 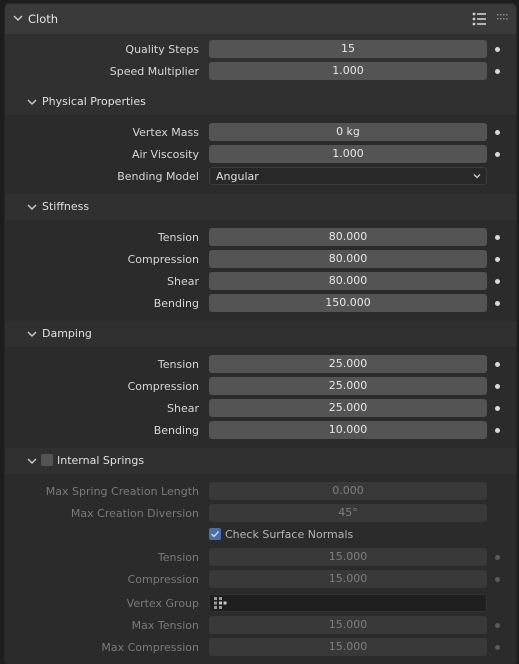 I want to click on max-creation-diversion-label: Max Creation Diversion, so click(x=134, y=513).